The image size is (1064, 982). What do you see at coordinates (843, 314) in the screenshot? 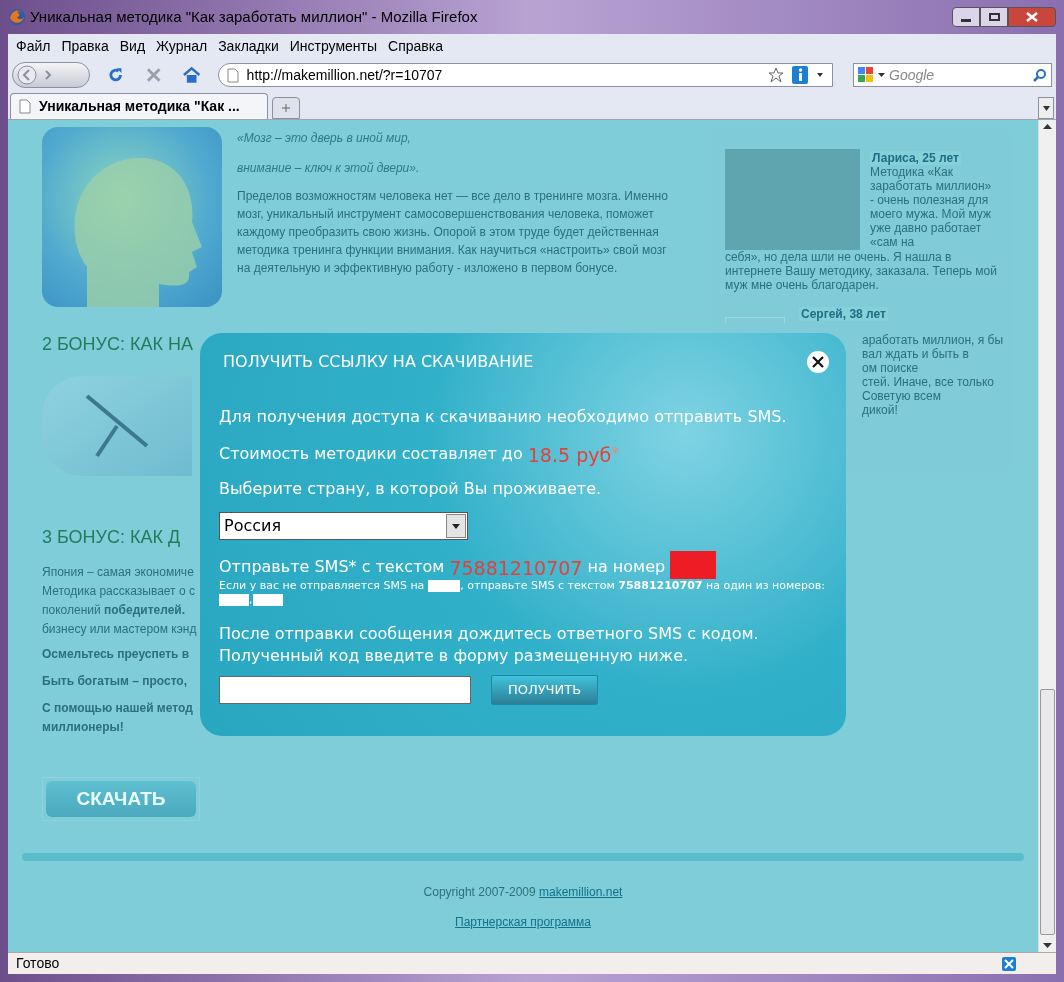
I see `review-author: Сергей, 38 лет` at bounding box center [843, 314].